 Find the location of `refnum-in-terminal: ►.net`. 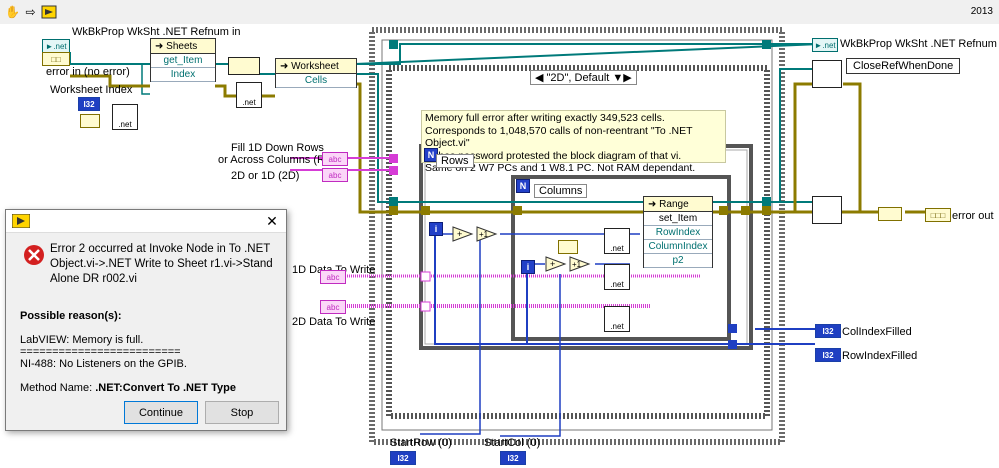

refnum-in-terminal: ►.net is located at coordinates (56, 46).